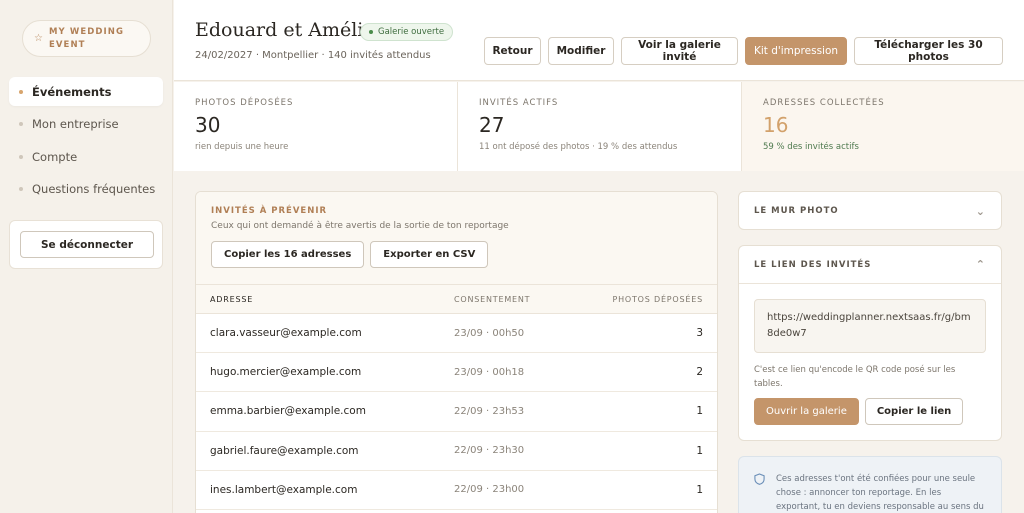 The image size is (1024, 513). What do you see at coordinates (806, 411) in the screenshot?
I see `open-gallery-button: Ouvrir la galerie` at bounding box center [806, 411].